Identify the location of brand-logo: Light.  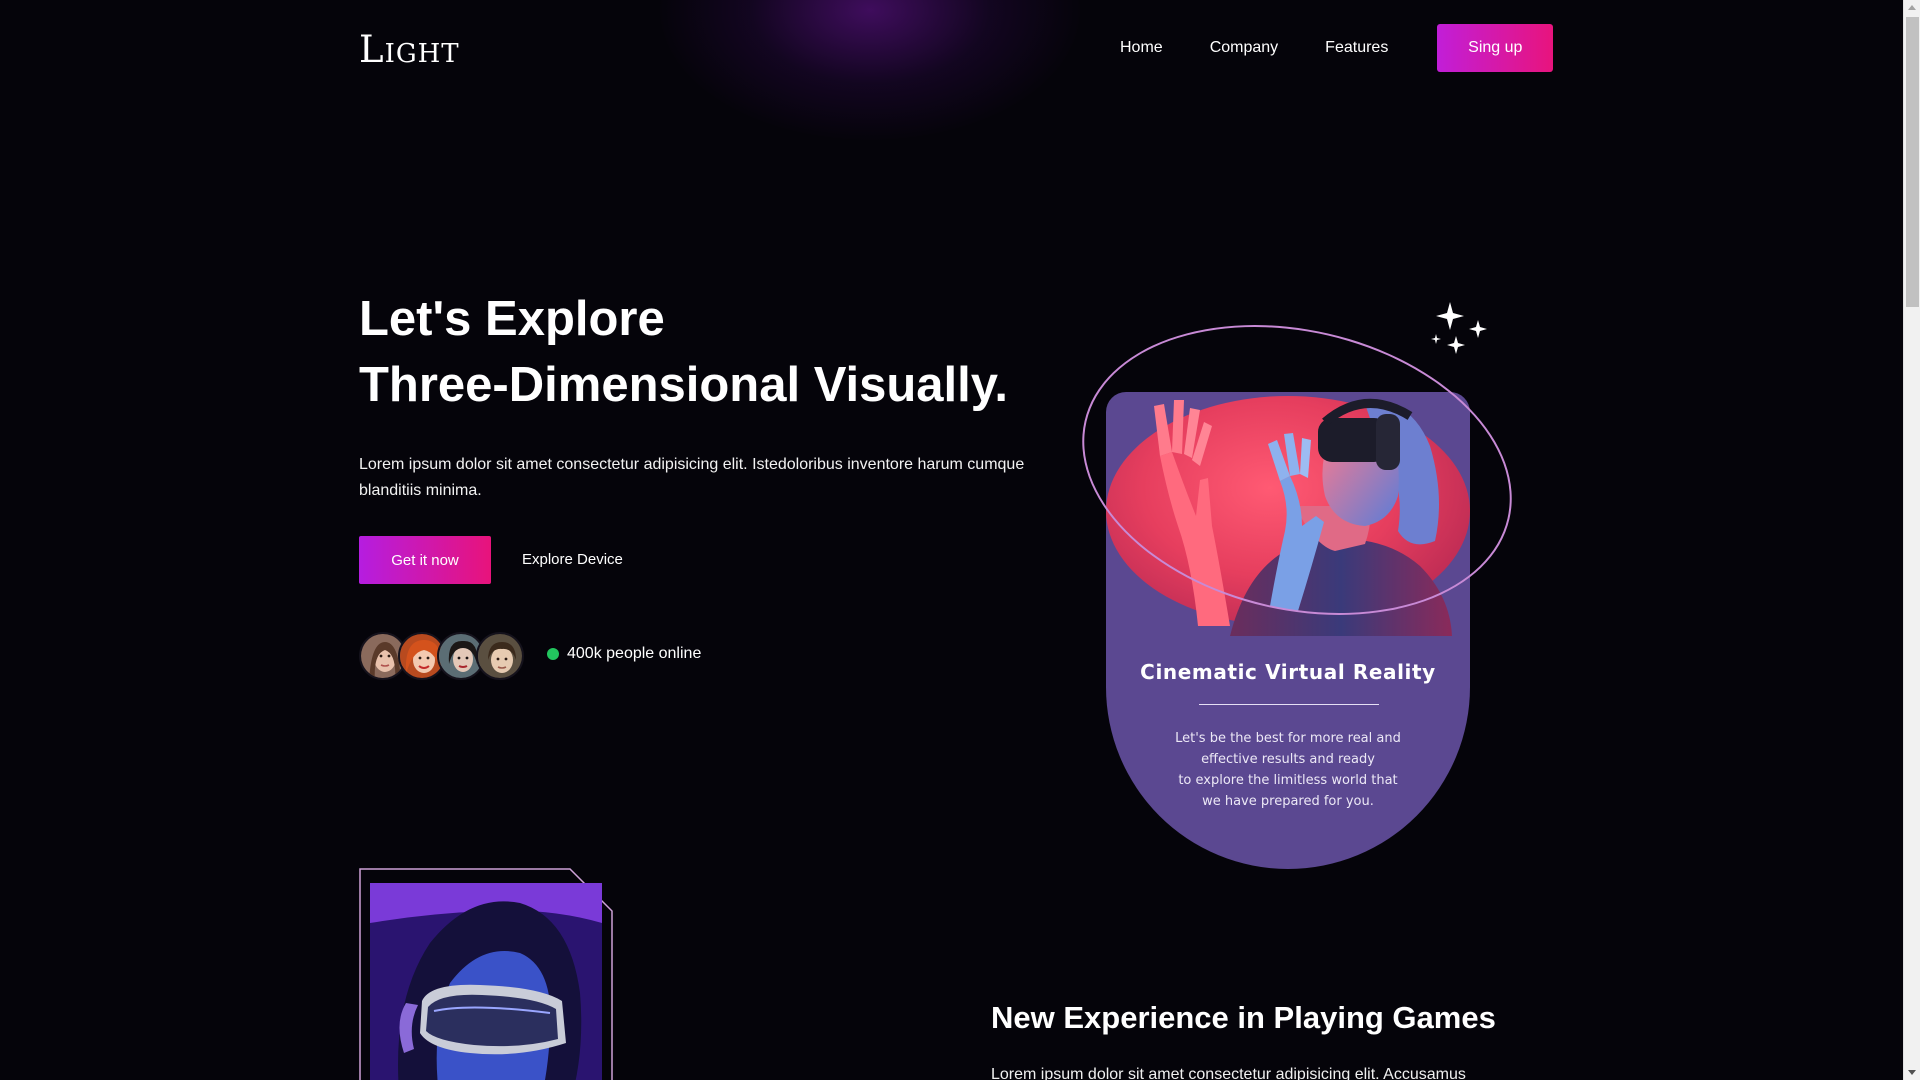
(409, 49).